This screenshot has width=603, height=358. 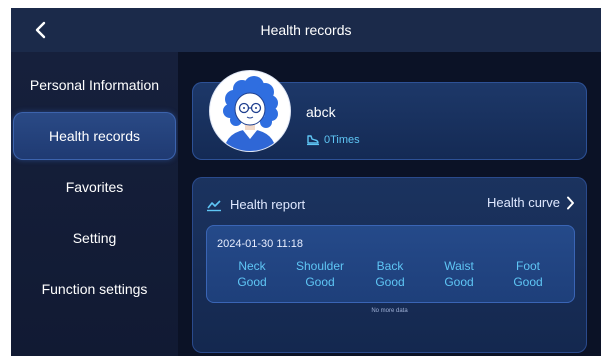 I want to click on sidebar-item-label: Setting, so click(x=94, y=238).